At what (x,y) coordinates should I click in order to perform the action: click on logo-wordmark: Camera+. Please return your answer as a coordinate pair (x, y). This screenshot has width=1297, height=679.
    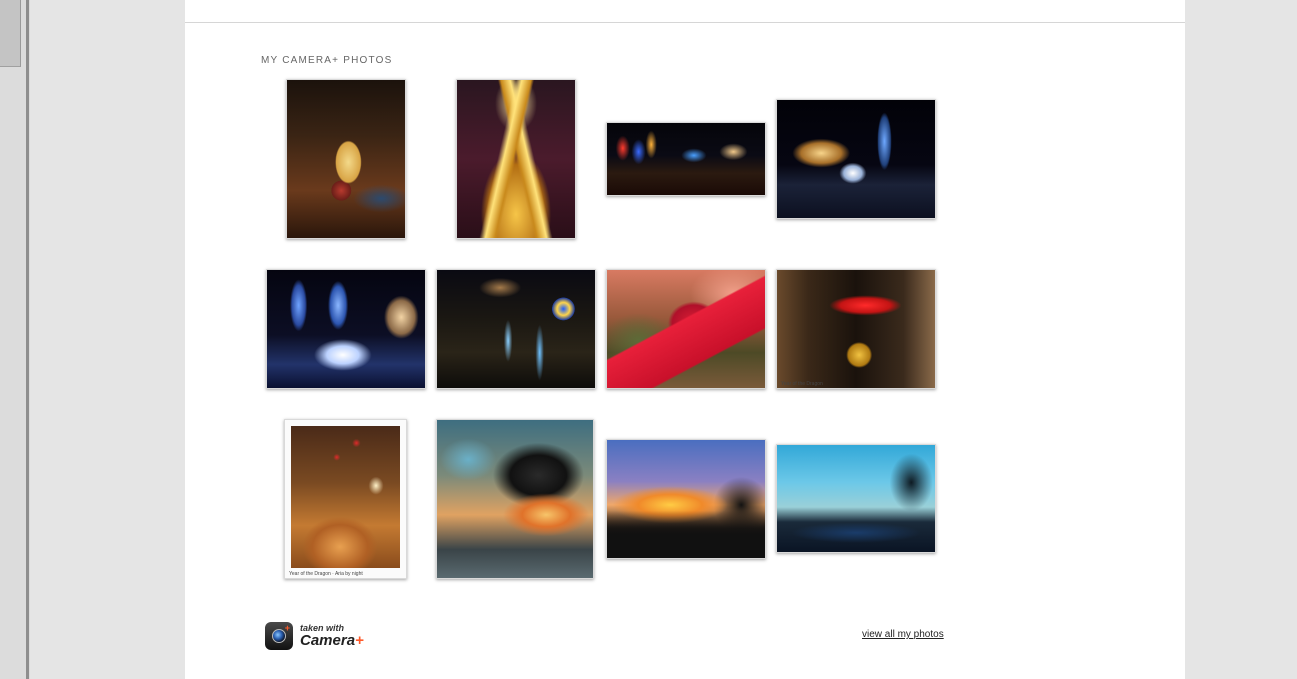
    Looking at the image, I should click on (332, 640).